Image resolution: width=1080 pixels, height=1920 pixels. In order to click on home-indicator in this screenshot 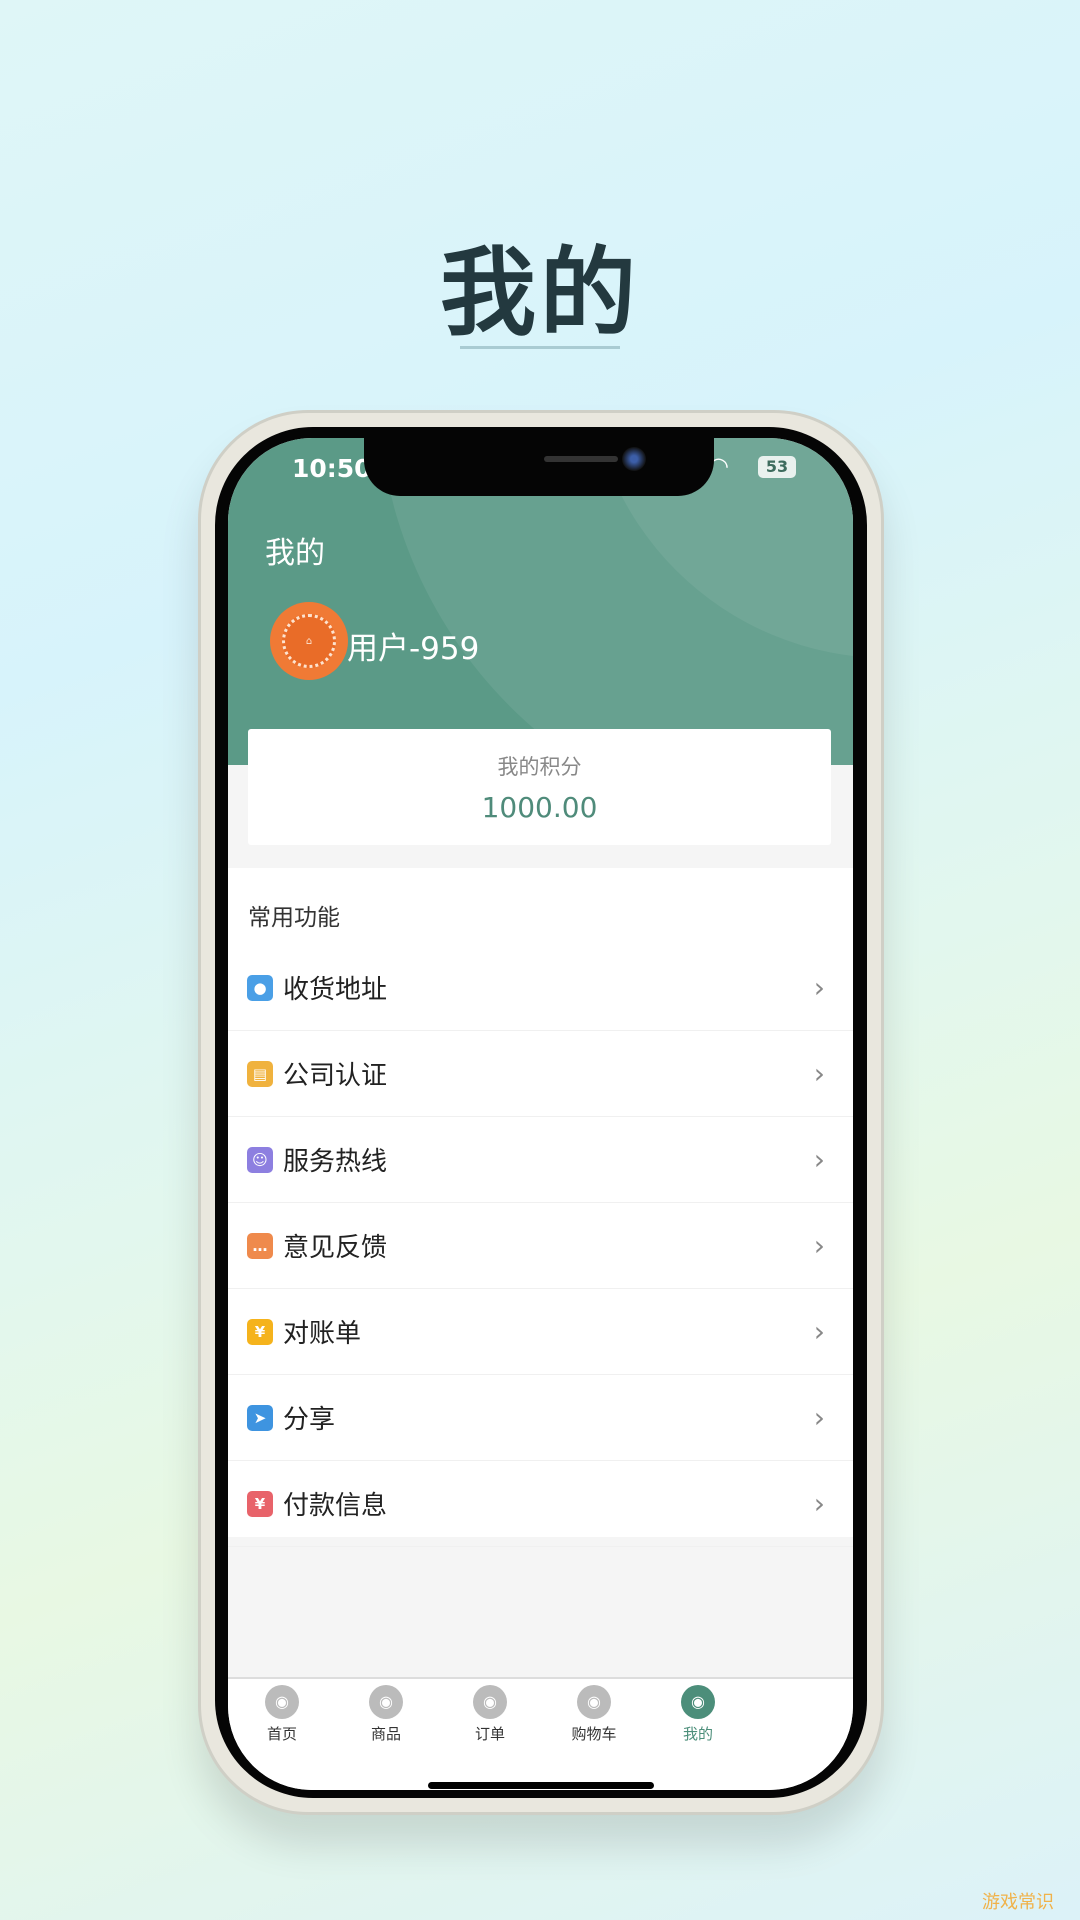, I will do `click(541, 1785)`.